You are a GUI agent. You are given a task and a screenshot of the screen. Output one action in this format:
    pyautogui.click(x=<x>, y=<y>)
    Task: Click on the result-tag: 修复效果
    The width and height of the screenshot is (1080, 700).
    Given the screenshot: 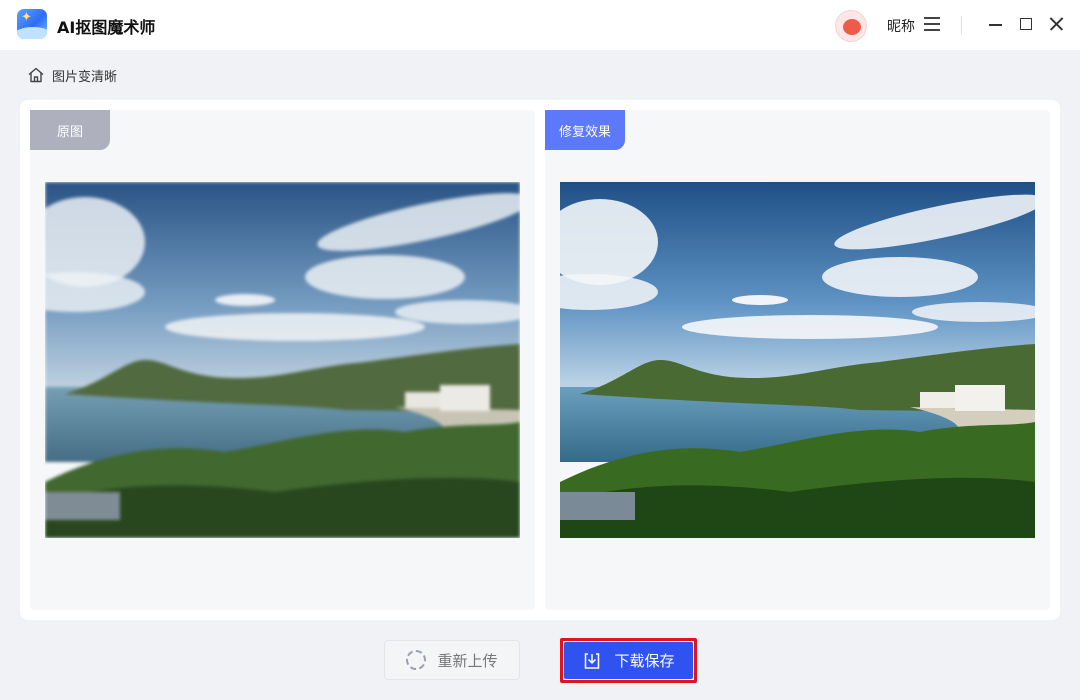 What is the action you would take?
    pyautogui.click(x=585, y=130)
    